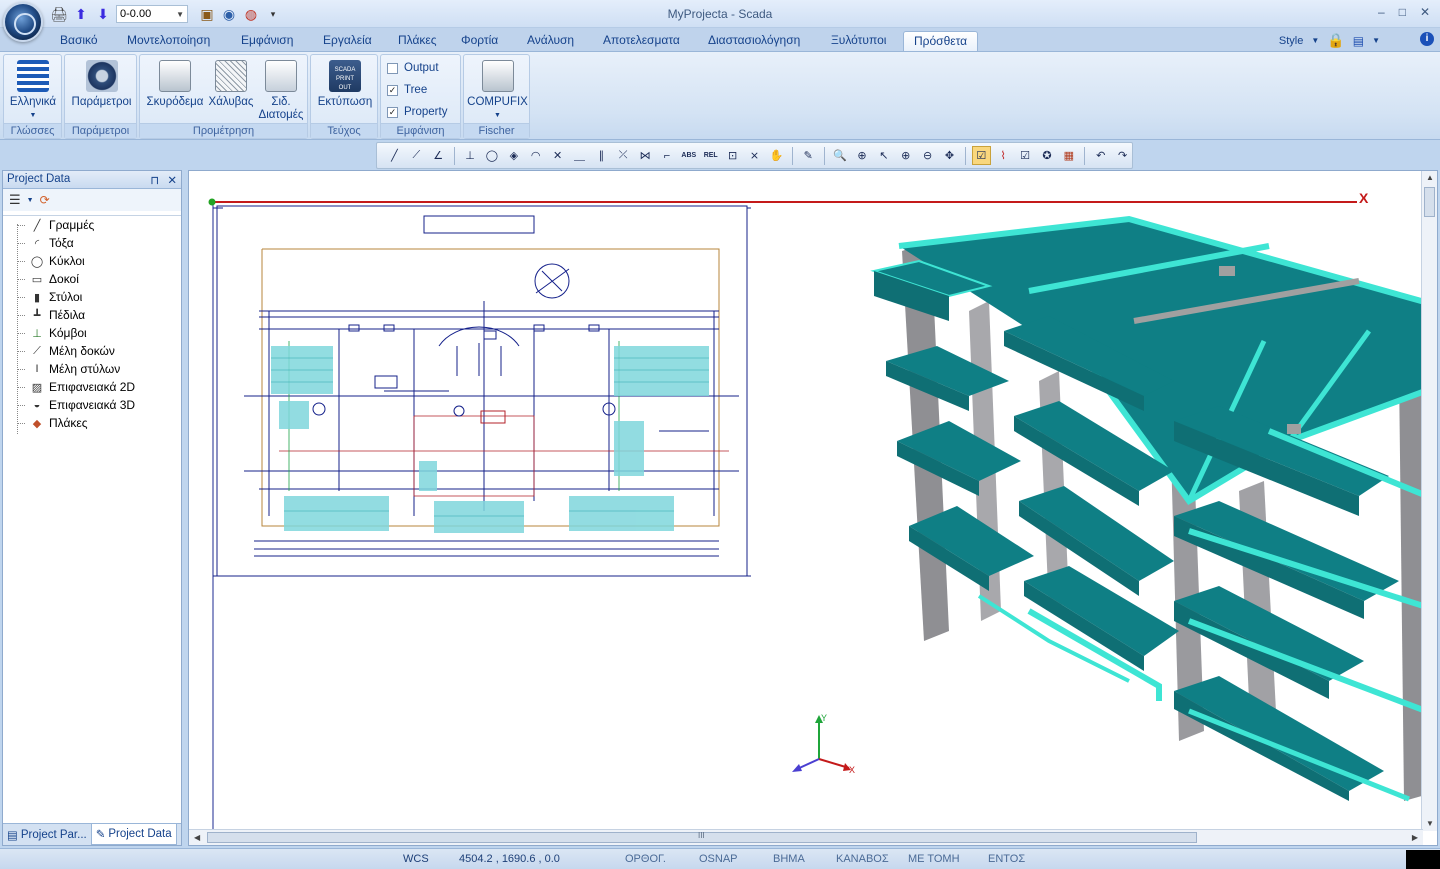  What do you see at coordinates (840, 155) in the screenshot?
I see `zoom-icon: 🔍` at bounding box center [840, 155].